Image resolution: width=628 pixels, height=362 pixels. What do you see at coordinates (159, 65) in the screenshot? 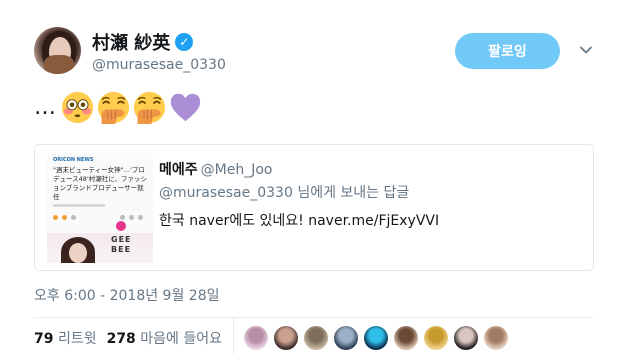
I see `author-handle: @murasesae_0330` at bounding box center [159, 65].